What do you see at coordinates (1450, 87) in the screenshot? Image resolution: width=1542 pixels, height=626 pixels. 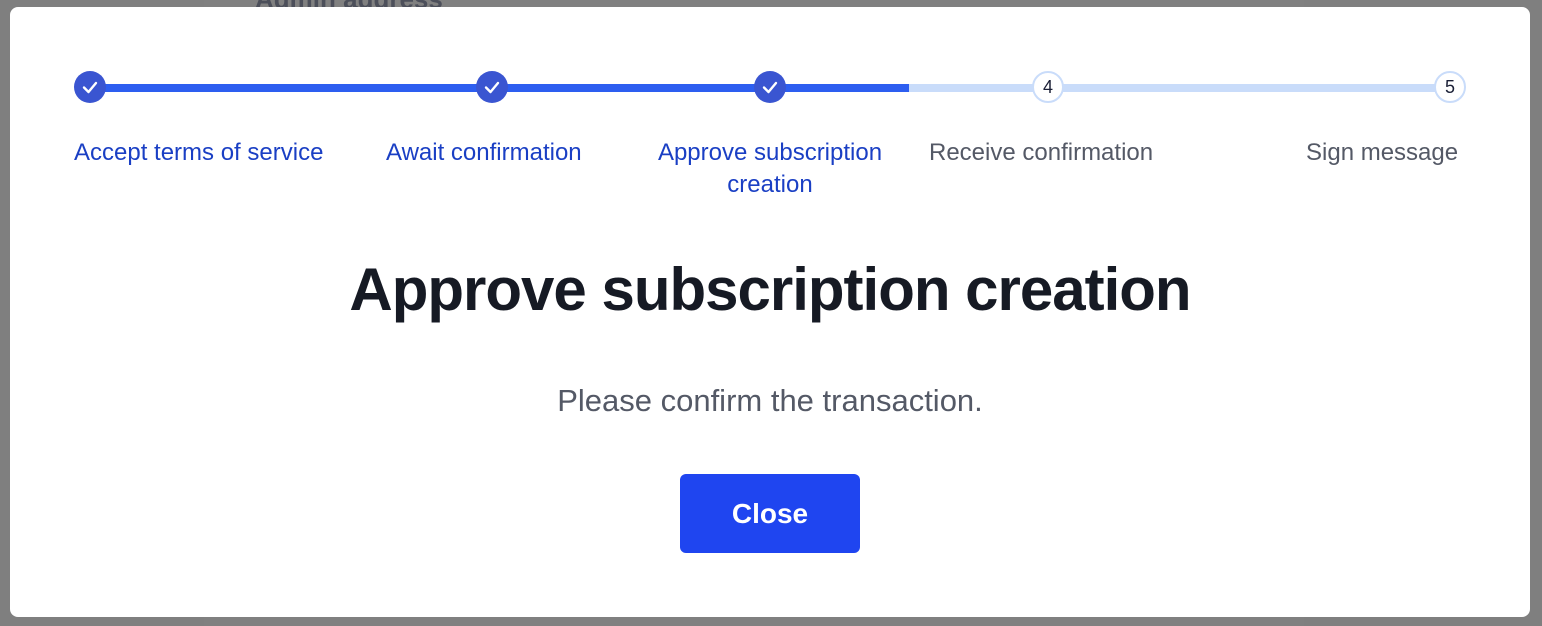 I see `step-5-number: 5` at bounding box center [1450, 87].